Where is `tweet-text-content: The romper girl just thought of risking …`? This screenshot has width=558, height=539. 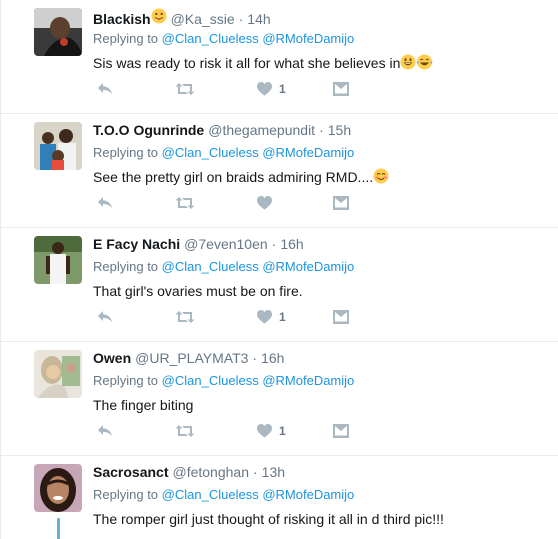
tweet-text-content: The romper girl just thought of risking … is located at coordinates (268, 519).